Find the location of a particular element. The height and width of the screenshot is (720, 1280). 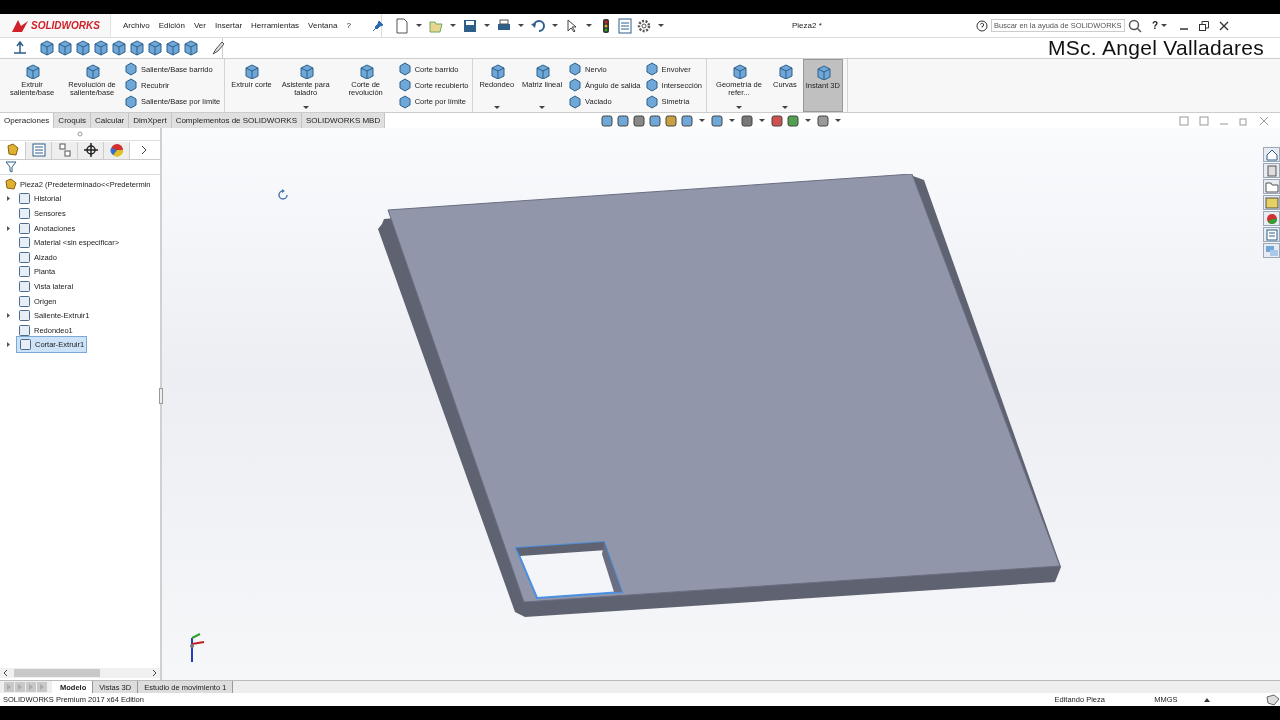

help-menu: ? is located at coordinates (1155, 25).